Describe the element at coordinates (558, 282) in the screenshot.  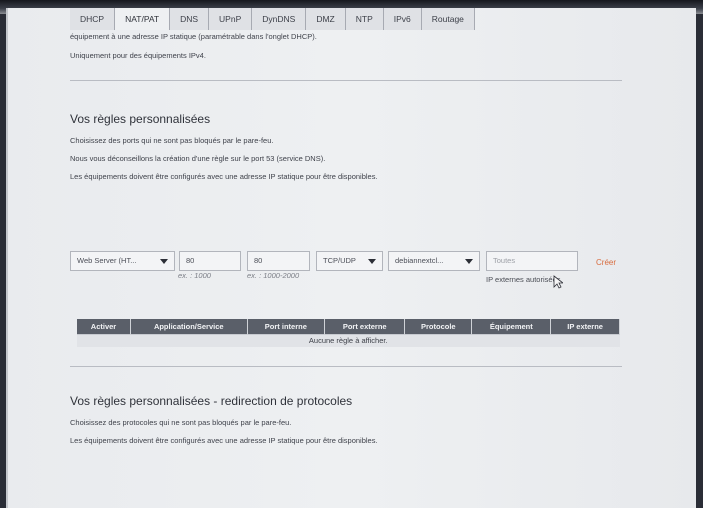
I see `mouse-cursor-icon` at that location.